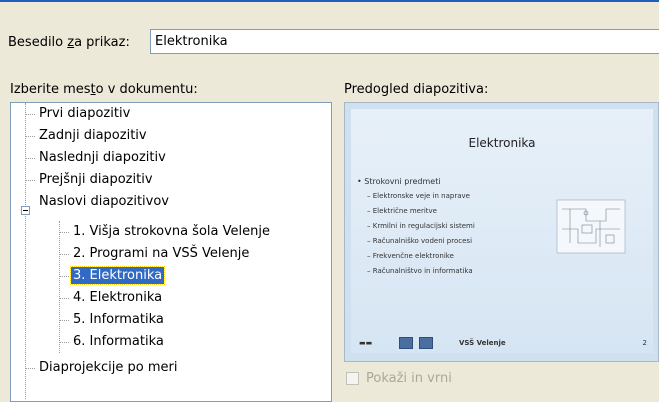 The image size is (659, 402). What do you see at coordinates (591, 226) in the screenshot?
I see `circuit-diagram-icon` at bounding box center [591, 226].